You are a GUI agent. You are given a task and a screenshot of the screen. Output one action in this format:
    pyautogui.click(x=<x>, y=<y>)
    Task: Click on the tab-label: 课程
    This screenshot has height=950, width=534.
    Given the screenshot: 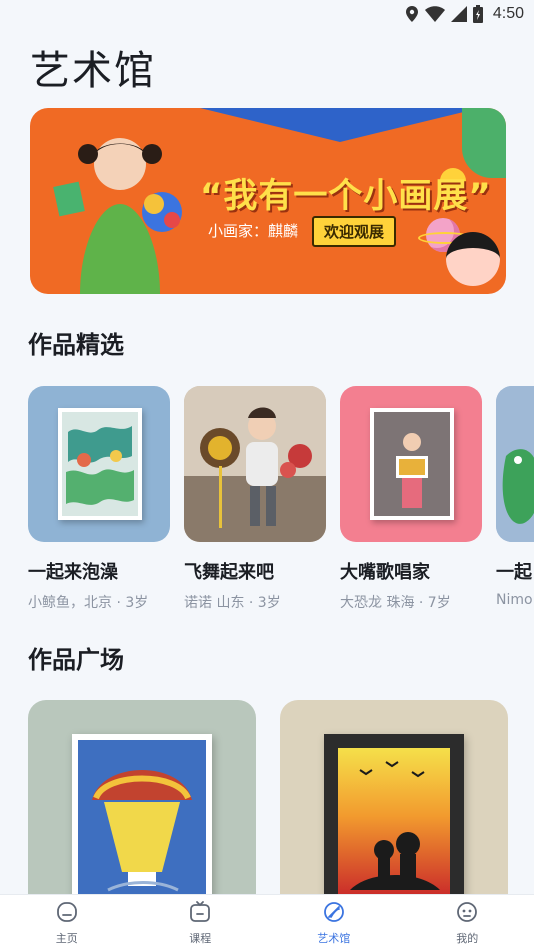 What is the action you would take?
    pyautogui.click(x=200, y=938)
    